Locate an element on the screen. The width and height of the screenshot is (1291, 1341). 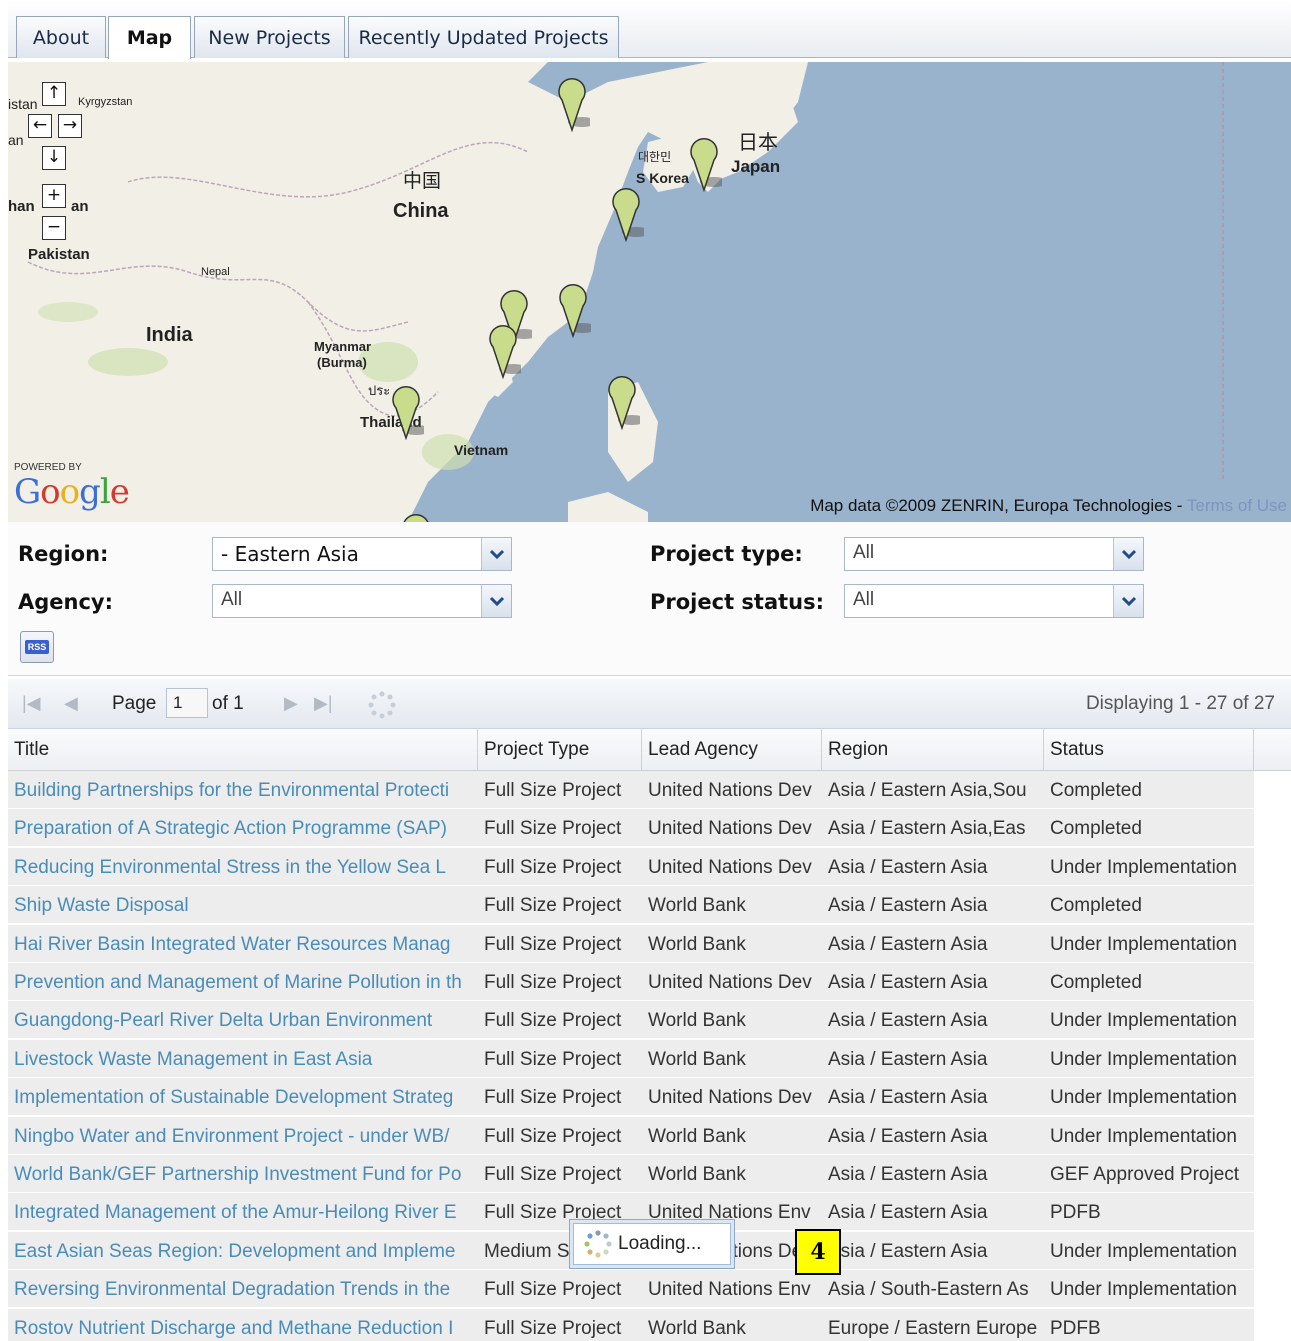
region-select: - Eastern Asia is located at coordinates (362, 554).